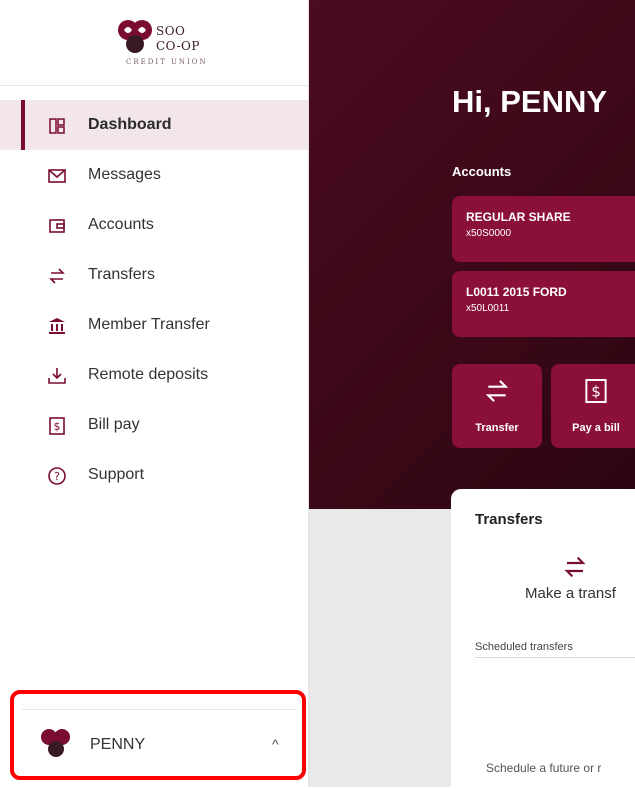 This screenshot has width=635, height=789. What do you see at coordinates (57, 126) in the screenshot?
I see `dashboard-icon` at bounding box center [57, 126].